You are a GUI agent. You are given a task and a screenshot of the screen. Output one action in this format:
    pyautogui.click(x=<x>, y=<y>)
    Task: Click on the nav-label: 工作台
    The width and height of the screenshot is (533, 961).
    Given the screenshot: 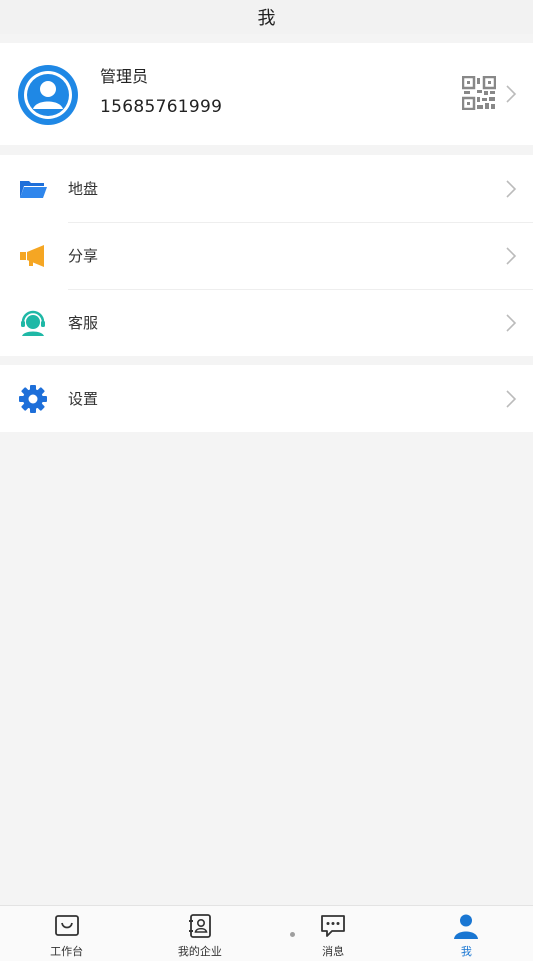 What is the action you would take?
    pyautogui.click(x=67, y=951)
    